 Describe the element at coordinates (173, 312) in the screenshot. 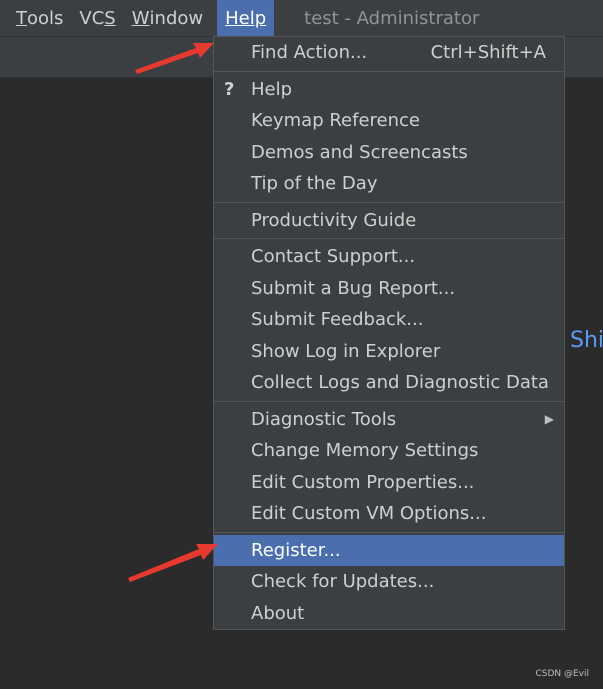

I see `red-arrow-annotation` at that location.